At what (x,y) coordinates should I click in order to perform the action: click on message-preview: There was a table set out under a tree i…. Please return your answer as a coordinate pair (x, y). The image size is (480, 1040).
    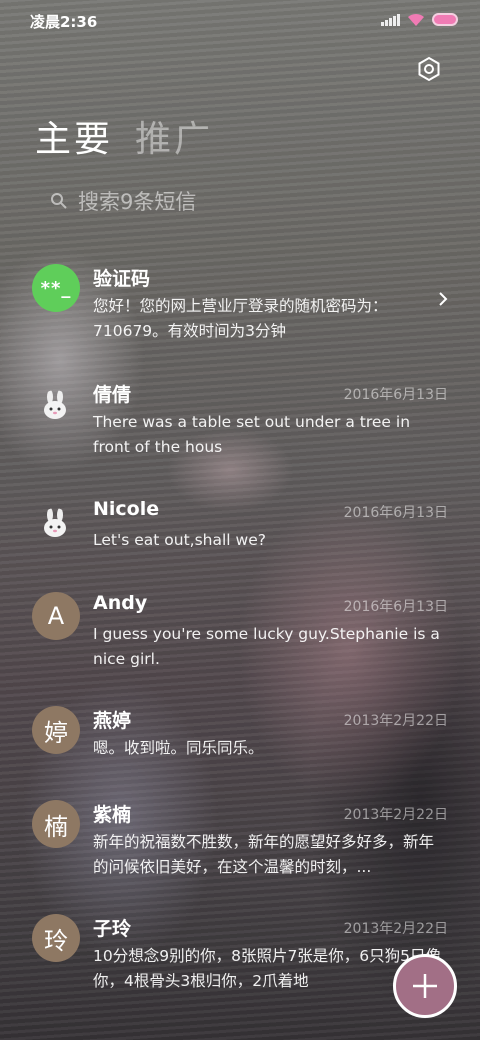
    Looking at the image, I should click on (252, 434).